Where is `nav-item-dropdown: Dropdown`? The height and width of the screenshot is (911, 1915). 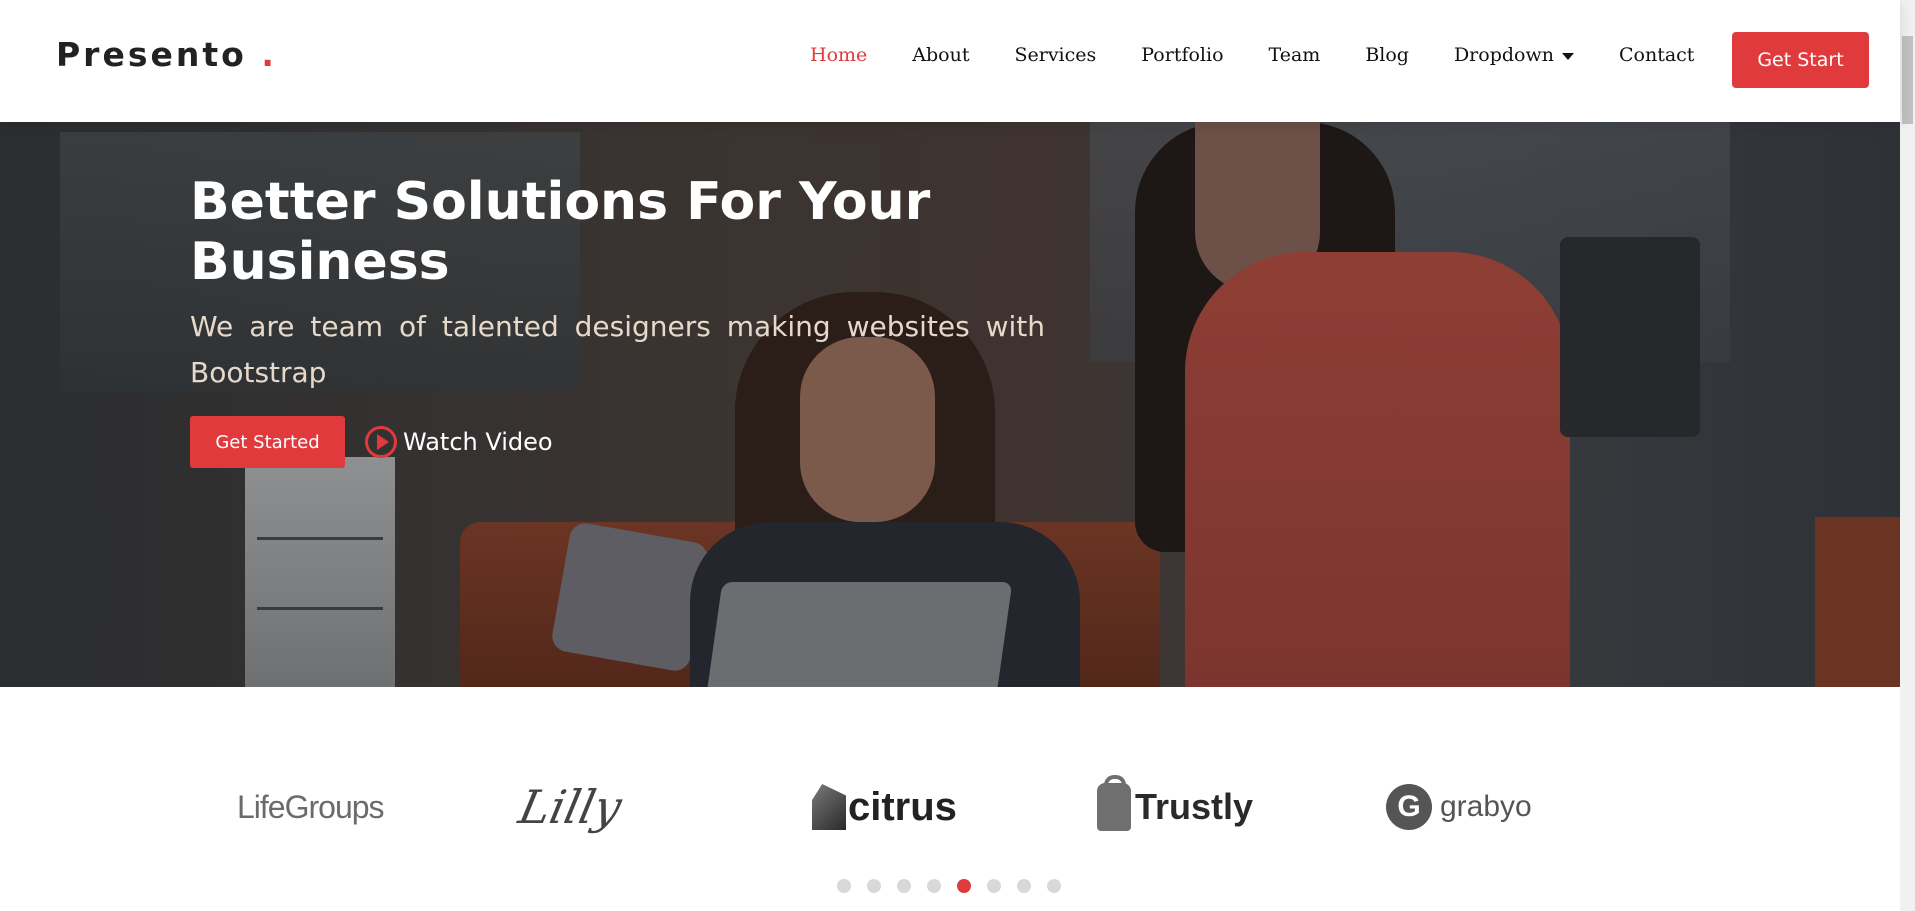
nav-item-dropdown: Dropdown is located at coordinates (1514, 55).